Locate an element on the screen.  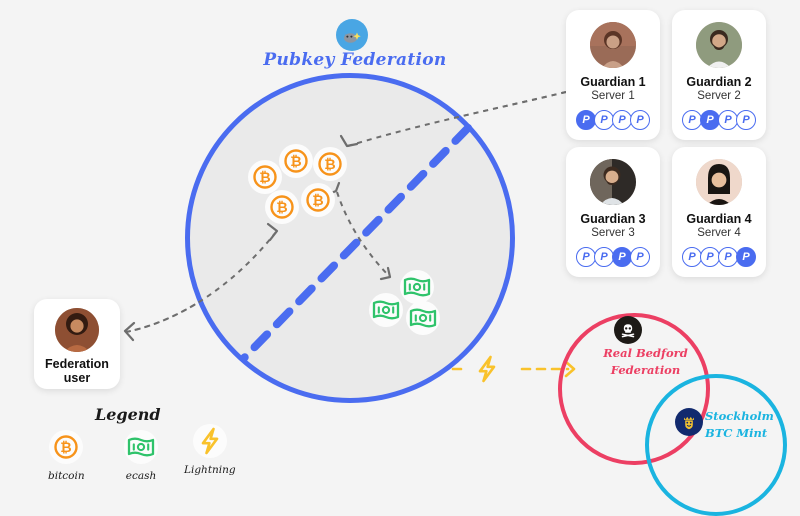
guardian-name: Guardian 1 is located at coordinates (613, 82).